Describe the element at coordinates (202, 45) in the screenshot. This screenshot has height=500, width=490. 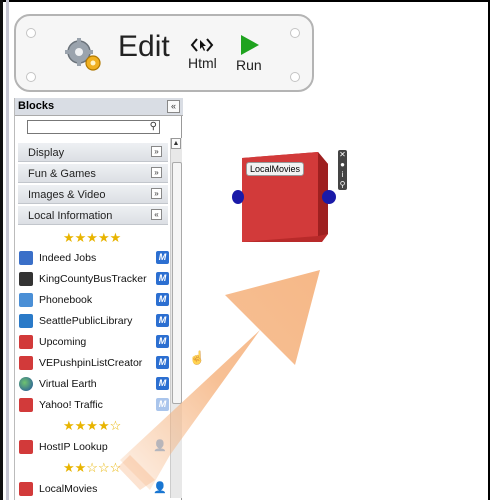
I see `code-brackets-icon` at that location.